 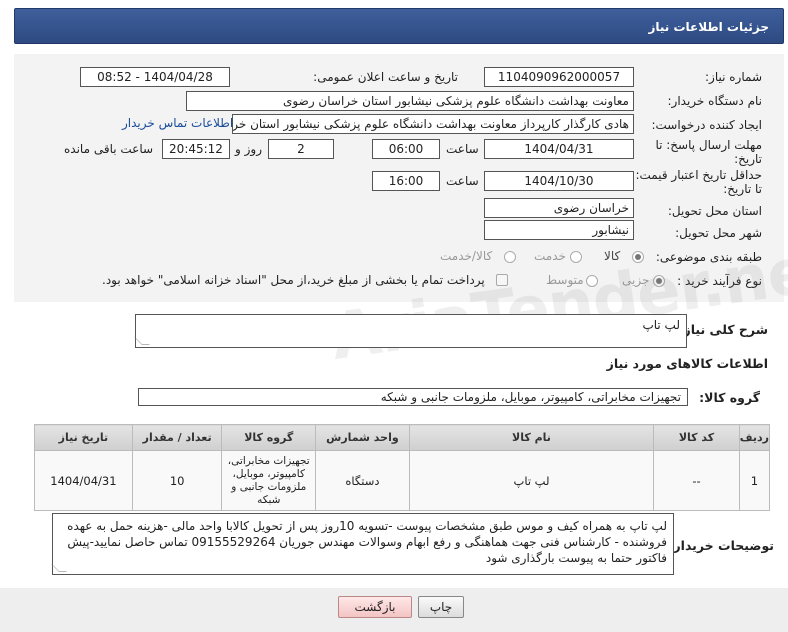 I want to click on col-code: کد کالا, so click(x=696, y=437).